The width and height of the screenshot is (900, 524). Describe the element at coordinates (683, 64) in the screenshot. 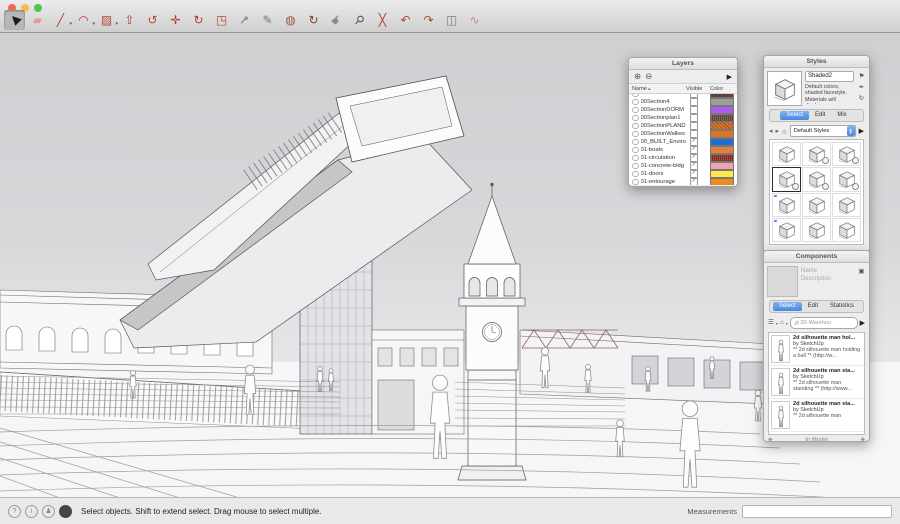

I see `layers-panel-title: Layers` at that location.